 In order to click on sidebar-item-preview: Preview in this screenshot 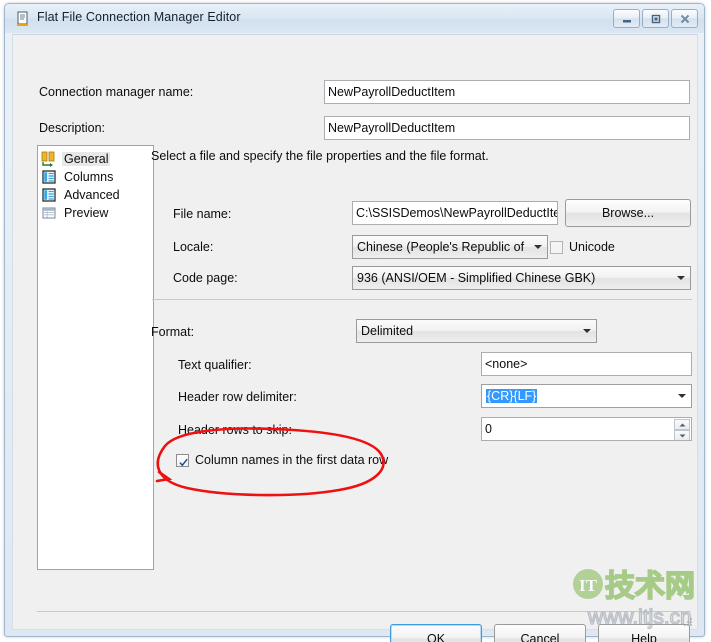, I will do `click(95, 213)`.